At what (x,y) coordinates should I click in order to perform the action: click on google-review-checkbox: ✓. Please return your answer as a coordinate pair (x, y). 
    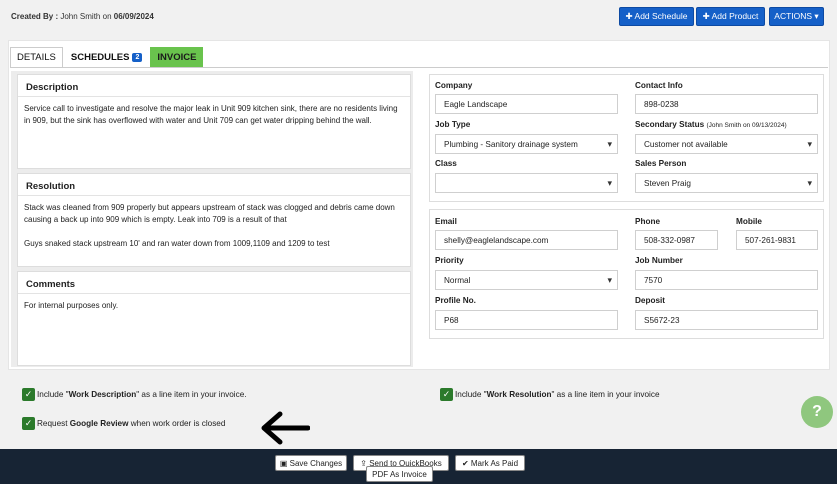
    Looking at the image, I should click on (28, 423).